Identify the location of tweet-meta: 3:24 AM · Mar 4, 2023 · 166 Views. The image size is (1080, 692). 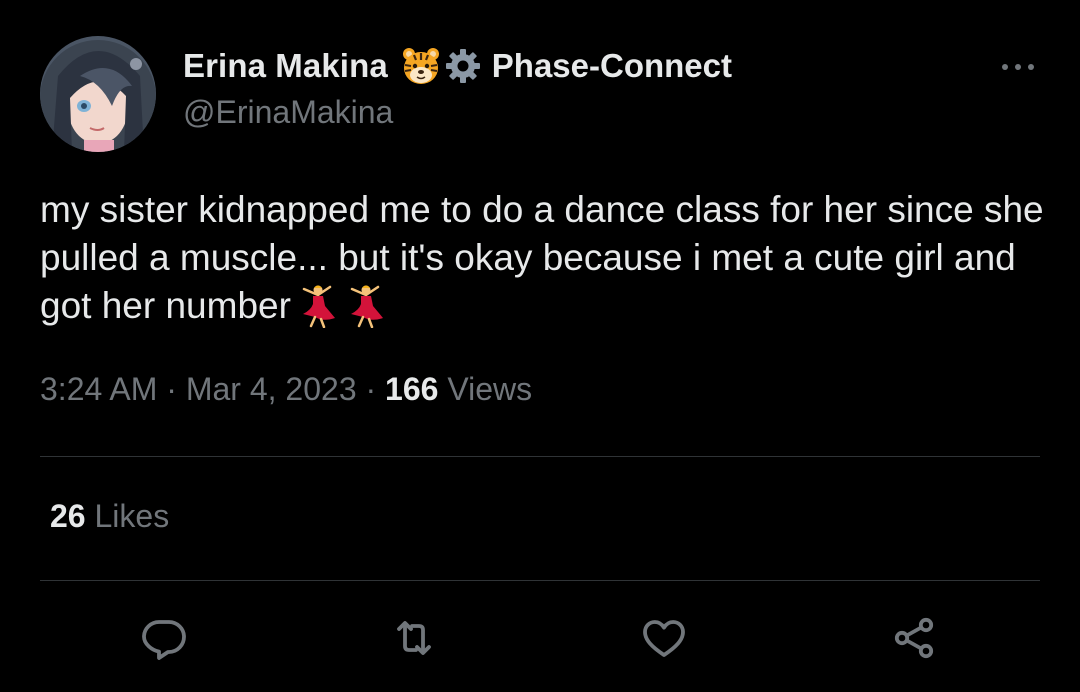
(286, 389).